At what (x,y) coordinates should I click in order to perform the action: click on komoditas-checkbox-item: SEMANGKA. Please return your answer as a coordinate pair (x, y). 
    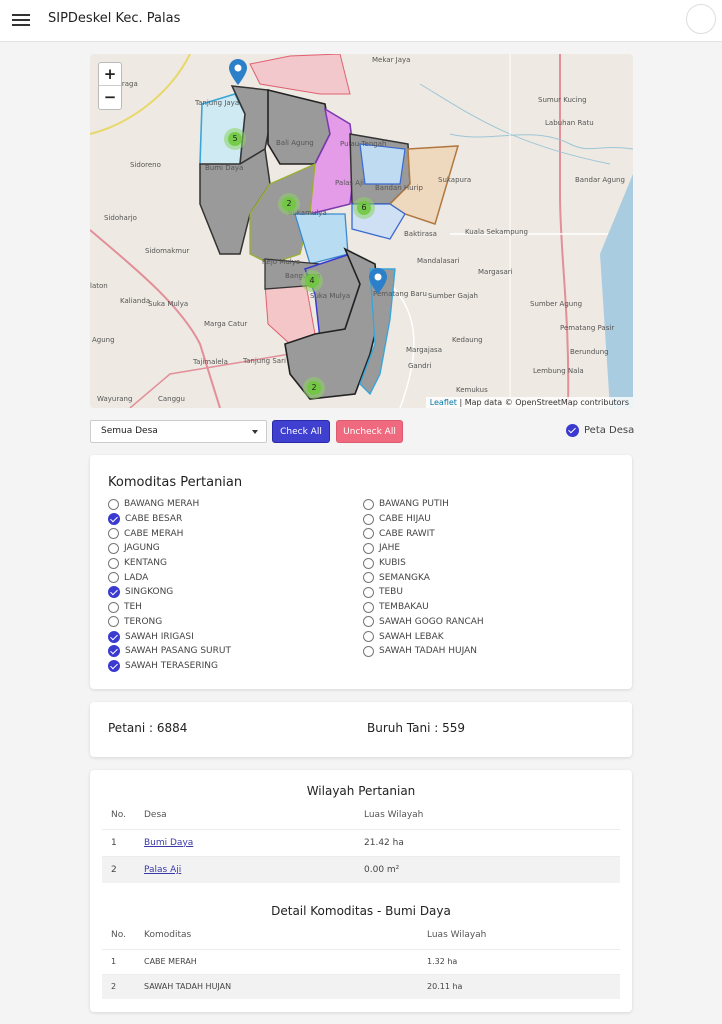
    Looking at the image, I should click on (423, 577).